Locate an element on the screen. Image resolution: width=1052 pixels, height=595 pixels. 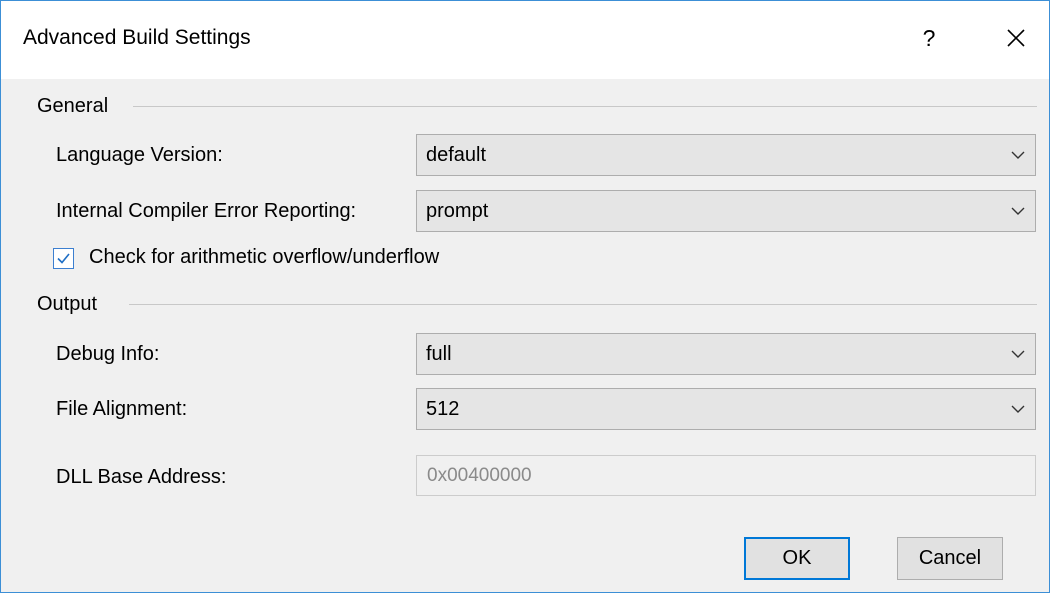
dll-base-address-field is located at coordinates (726, 475).